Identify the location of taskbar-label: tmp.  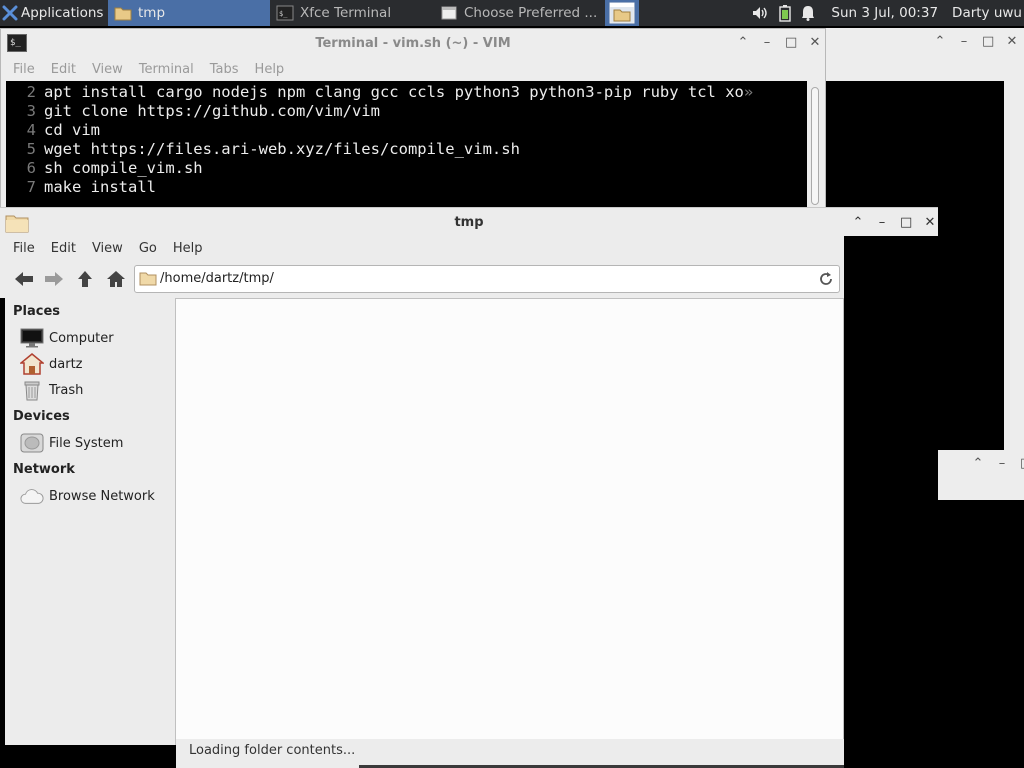
(152, 13).